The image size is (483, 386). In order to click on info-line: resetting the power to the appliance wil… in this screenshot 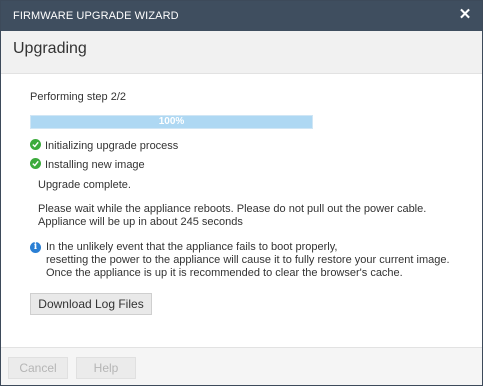, I will do `click(248, 260)`.